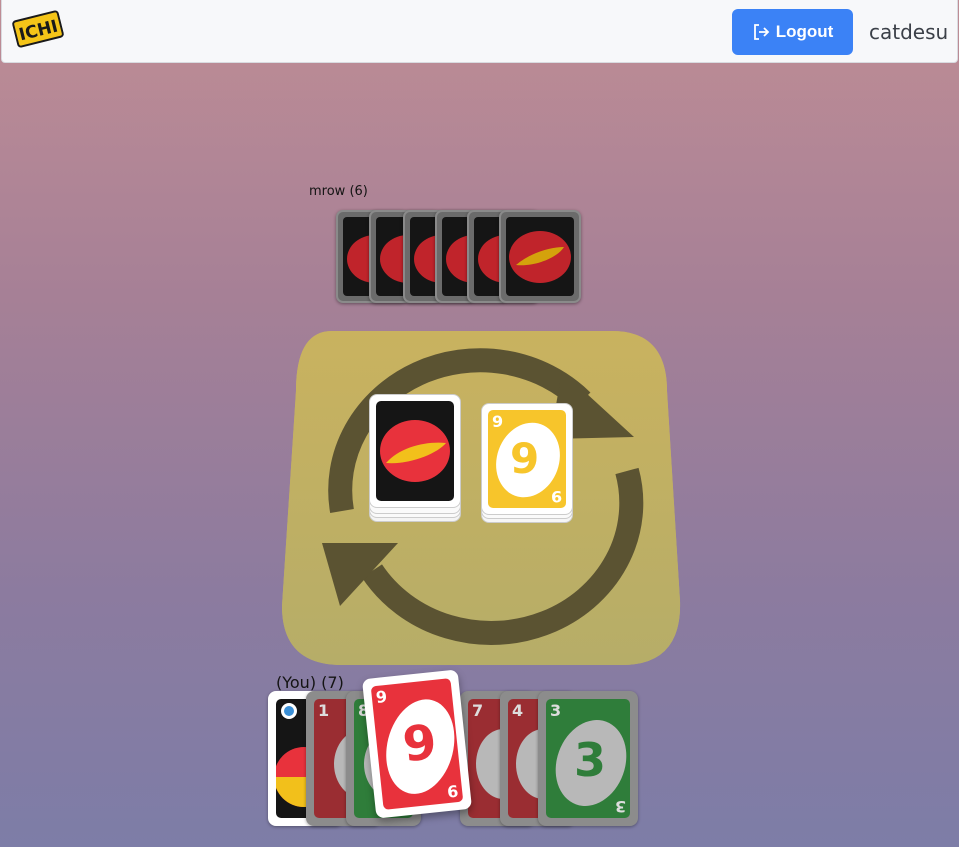 The image size is (959, 847). Describe the element at coordinates (909, 32) in the screenshot. I see `username: catdesu` at that location.